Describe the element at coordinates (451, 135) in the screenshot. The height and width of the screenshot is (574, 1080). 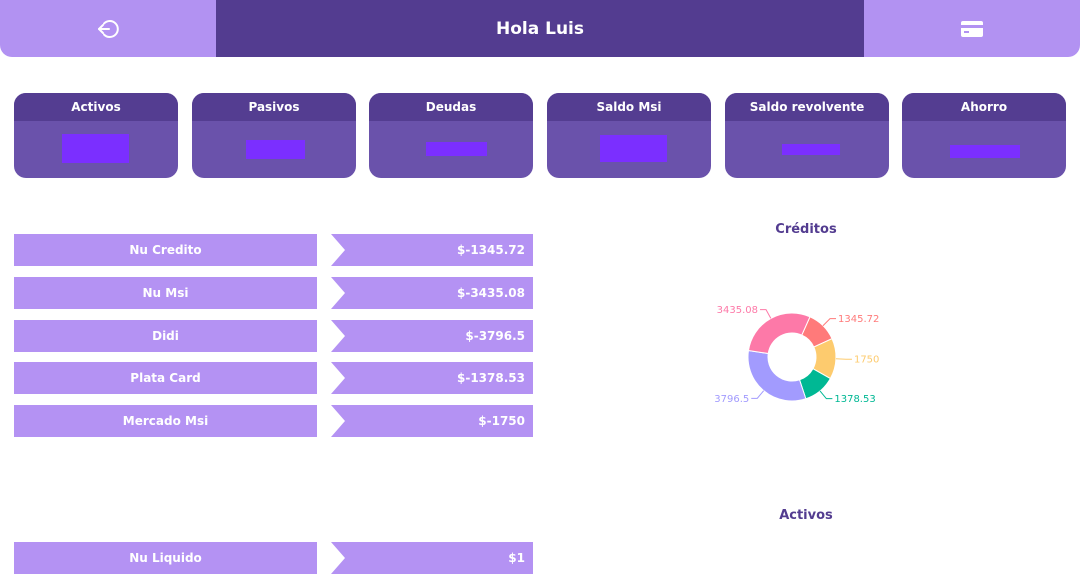
I see `summary-card-deudas: Deudas` at that location.